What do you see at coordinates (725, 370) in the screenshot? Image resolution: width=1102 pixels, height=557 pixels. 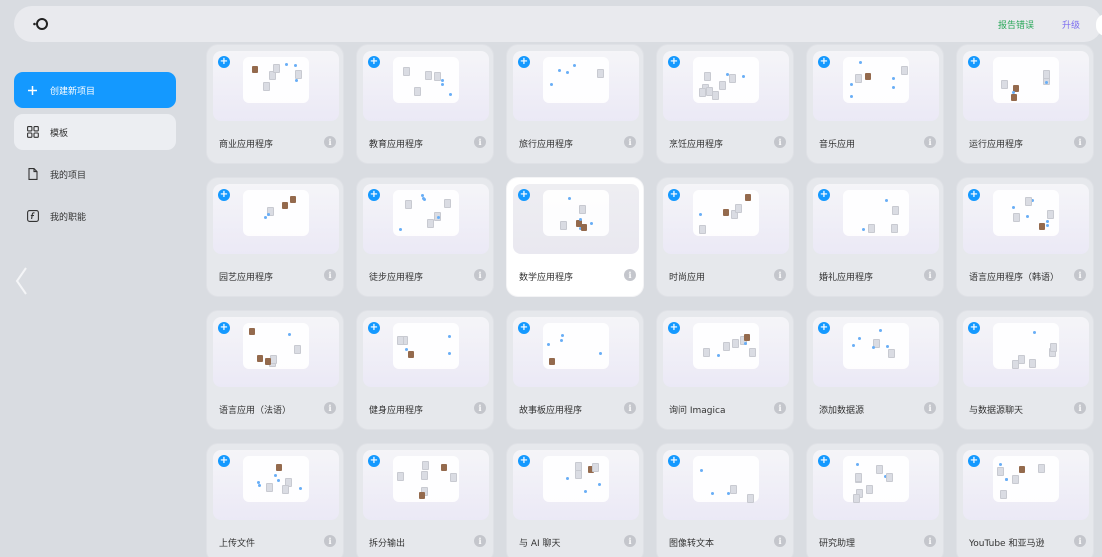 I see `template-card: + 询问 Imagica i` at bounding box center [725, 370].